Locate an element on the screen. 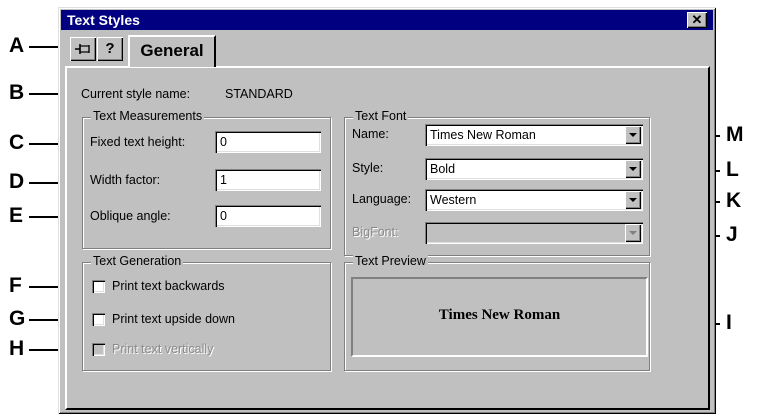 The image size is (763, 416). help-button: ? is located at coordinates (110, 49).